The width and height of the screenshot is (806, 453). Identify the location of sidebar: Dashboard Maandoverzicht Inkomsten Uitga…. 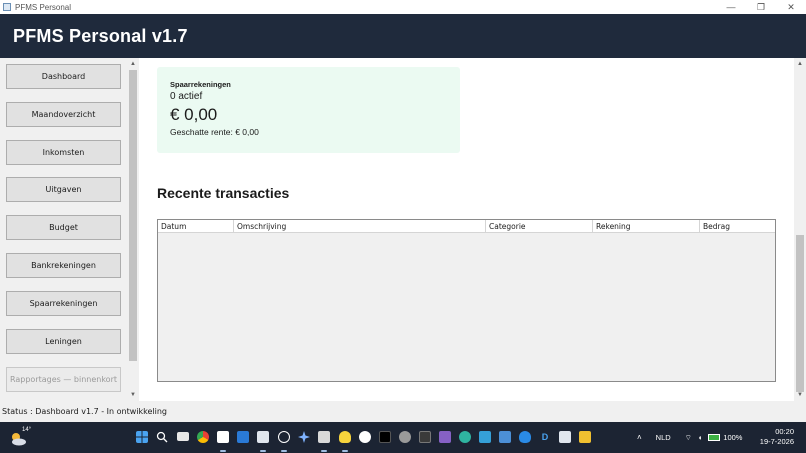
(63, 229).